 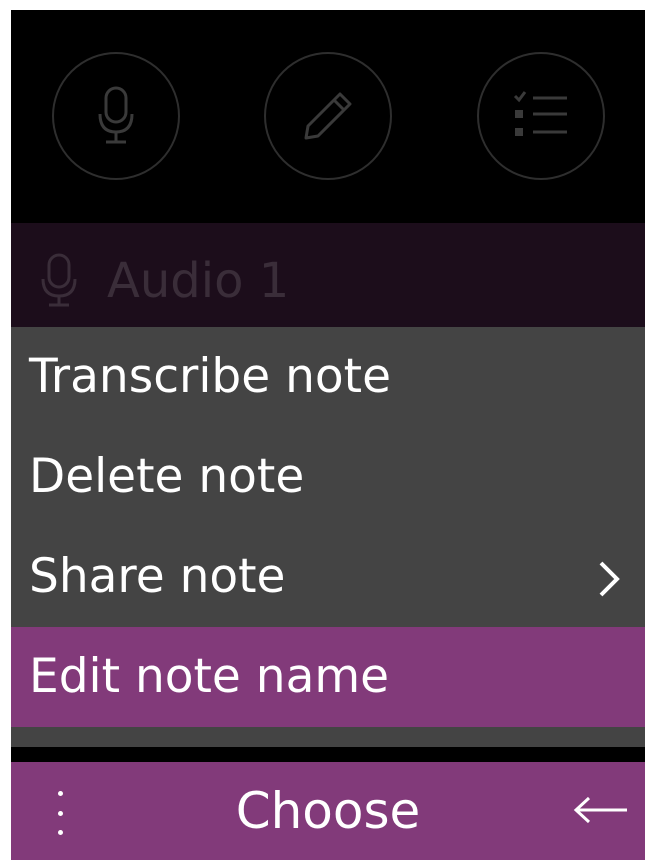 What do you see at coordinates (601, 810) in the screenshot?
I see `back-arrow-icon` at bounding box center [601, 810].